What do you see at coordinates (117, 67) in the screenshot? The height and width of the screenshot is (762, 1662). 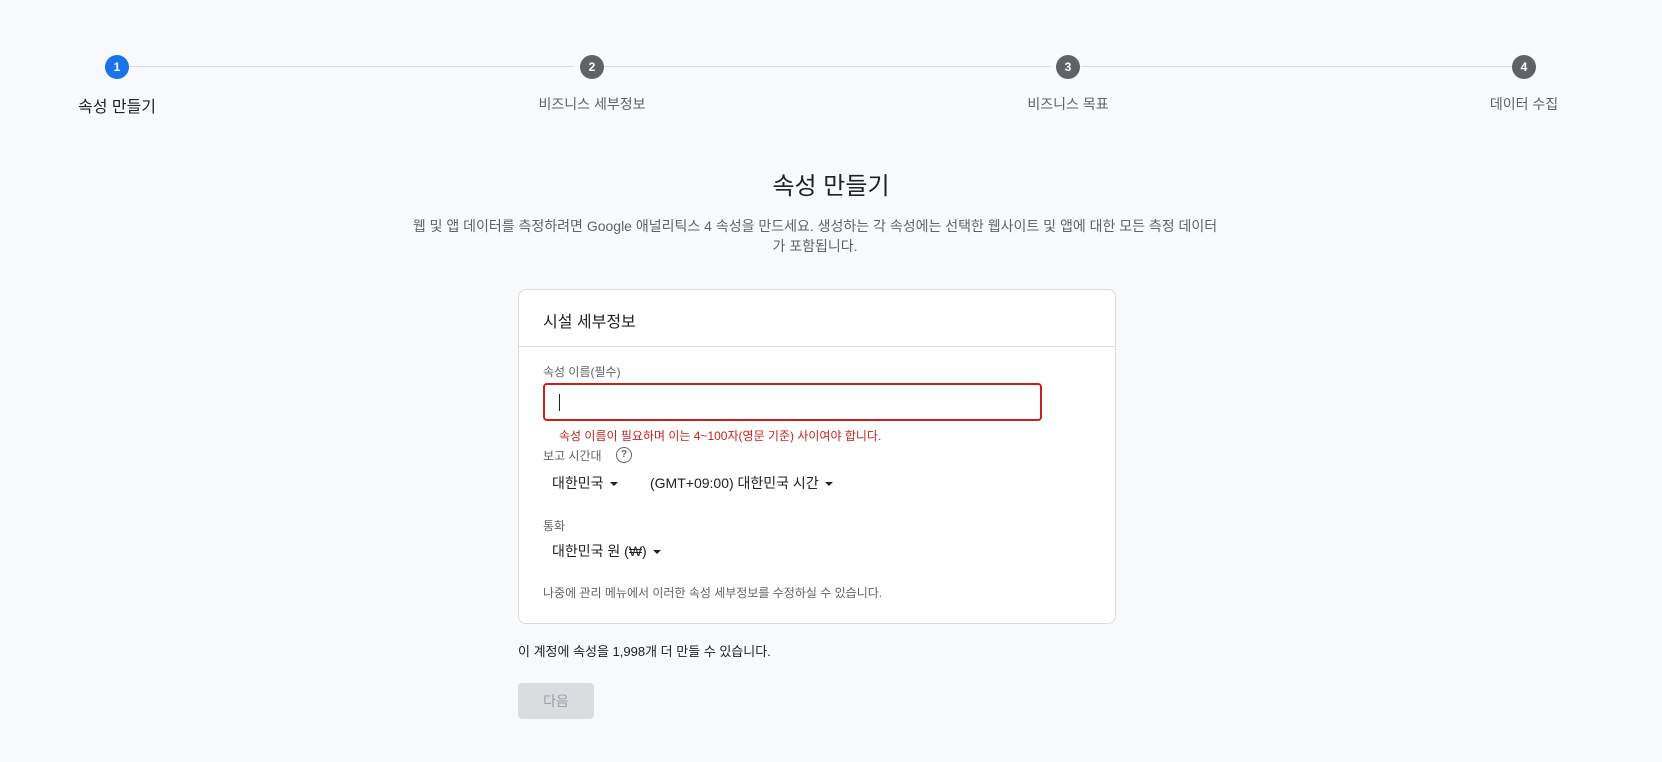 I see `step-1-indicator: 1` at bounding box center [117, 67].